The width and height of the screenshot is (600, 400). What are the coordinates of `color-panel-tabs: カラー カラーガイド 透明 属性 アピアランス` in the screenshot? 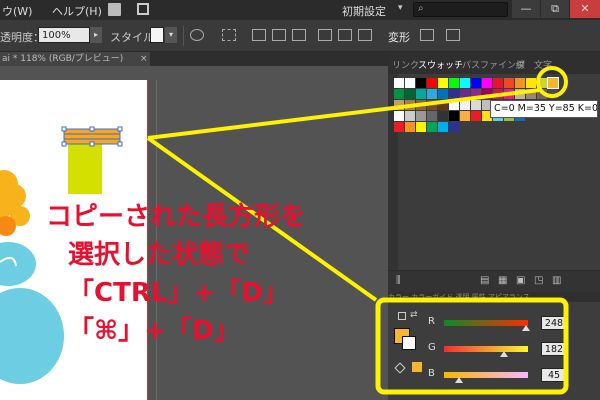 It's located at (494, 297).